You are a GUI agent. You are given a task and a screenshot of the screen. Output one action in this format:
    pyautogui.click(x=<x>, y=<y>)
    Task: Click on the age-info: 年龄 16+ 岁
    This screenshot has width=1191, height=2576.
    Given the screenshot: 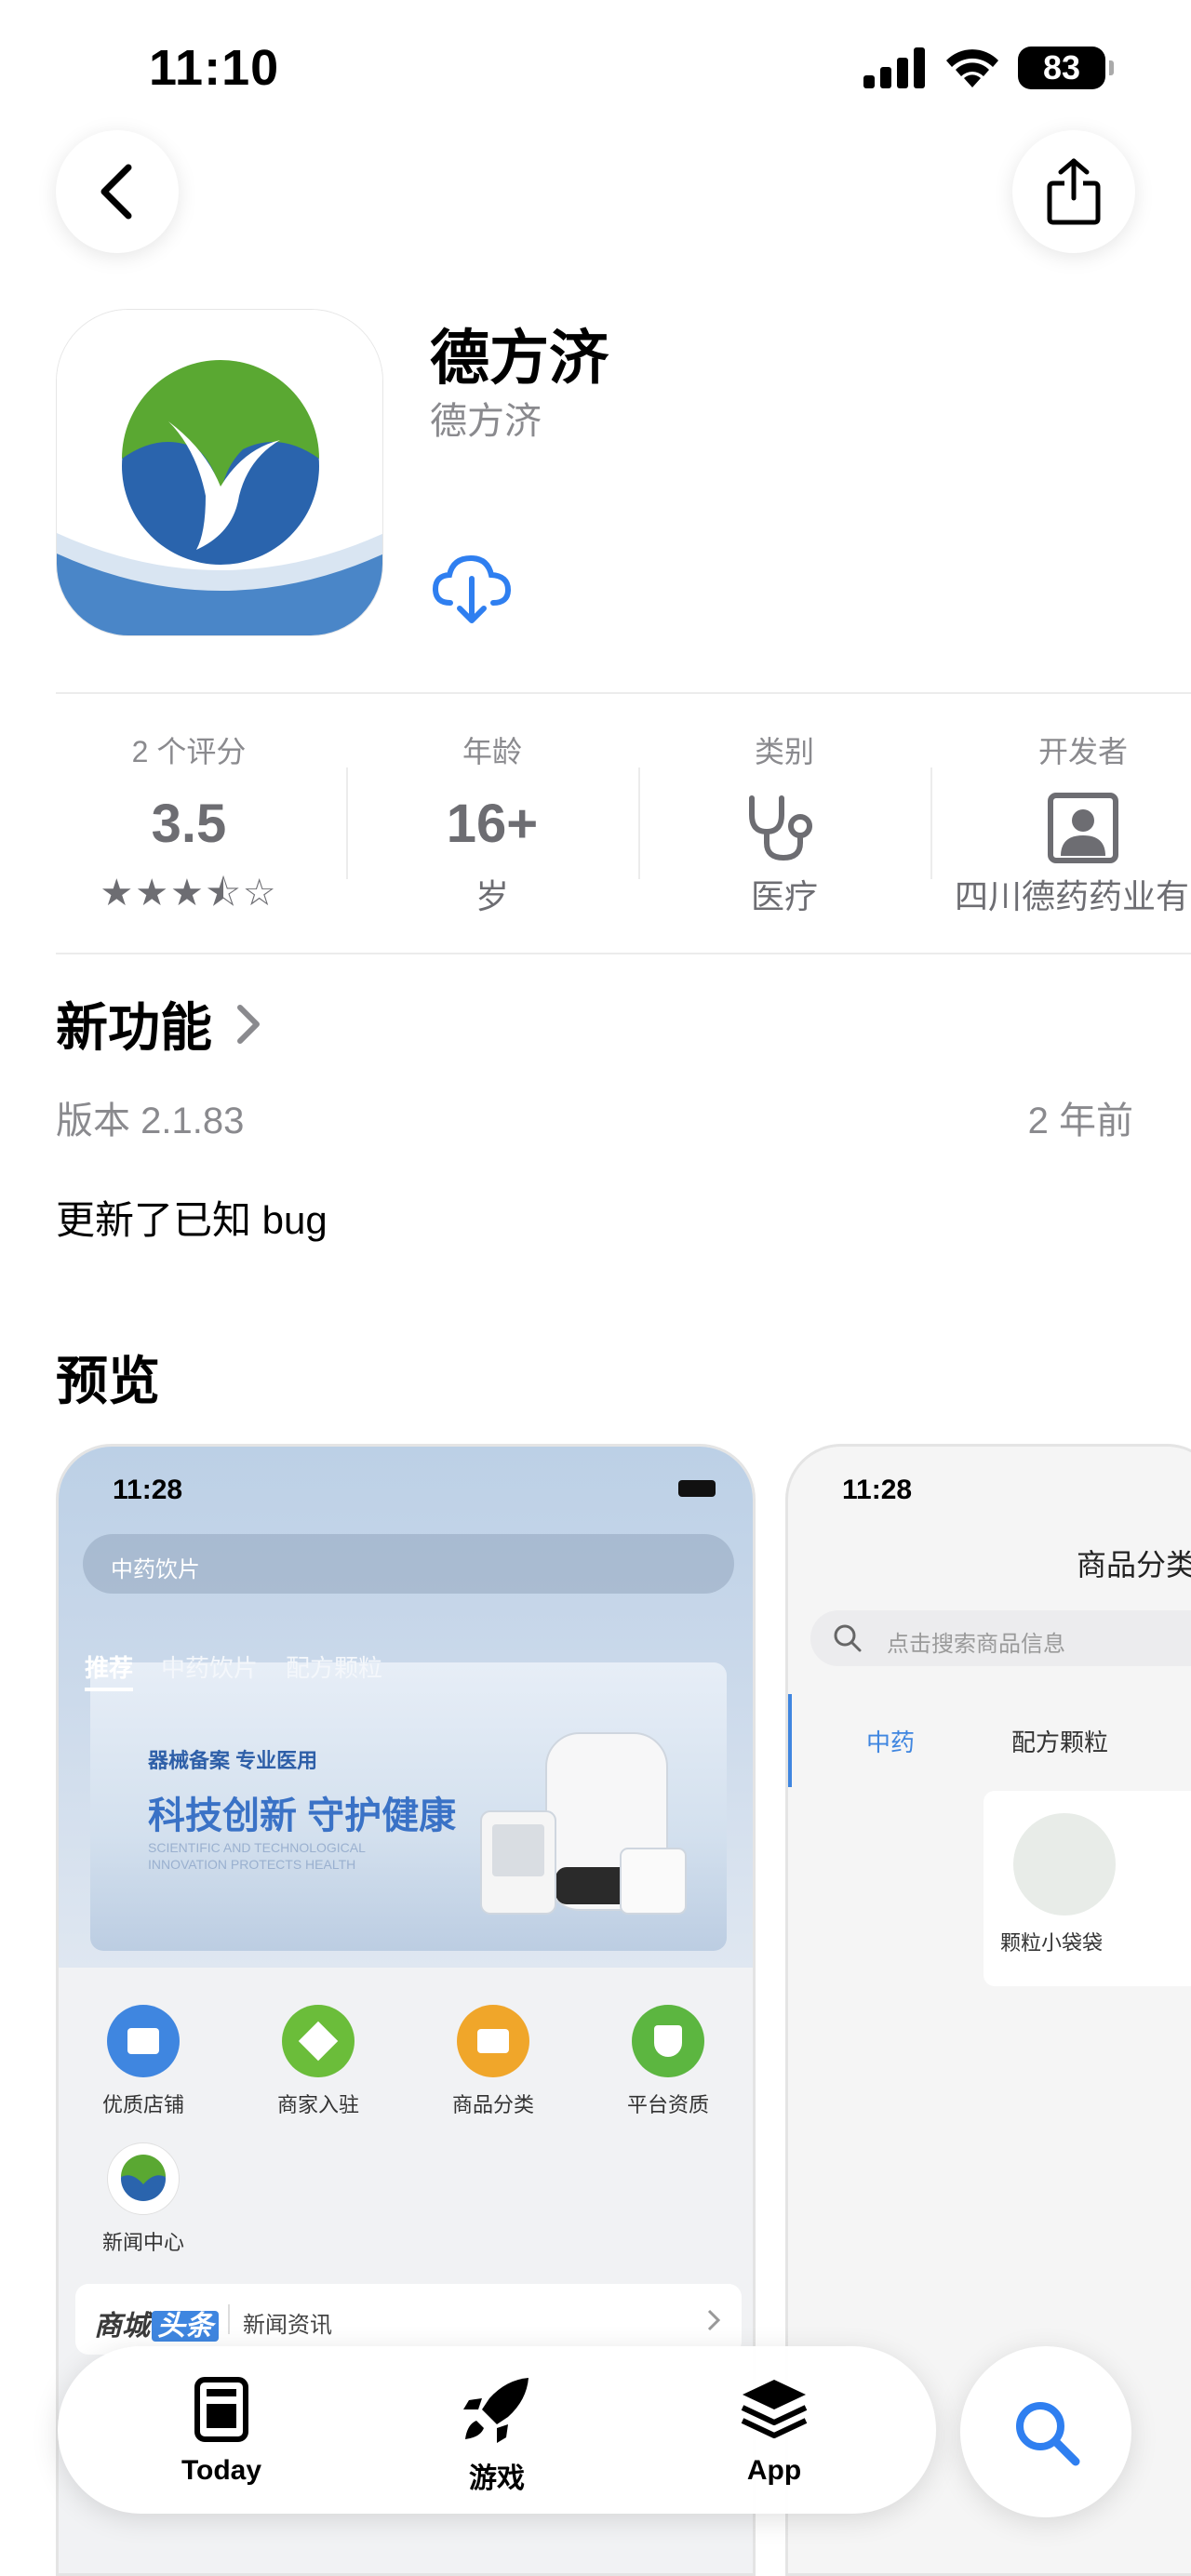 What is the action you would take?
    pyautogui.click(x=492, y=805)
    